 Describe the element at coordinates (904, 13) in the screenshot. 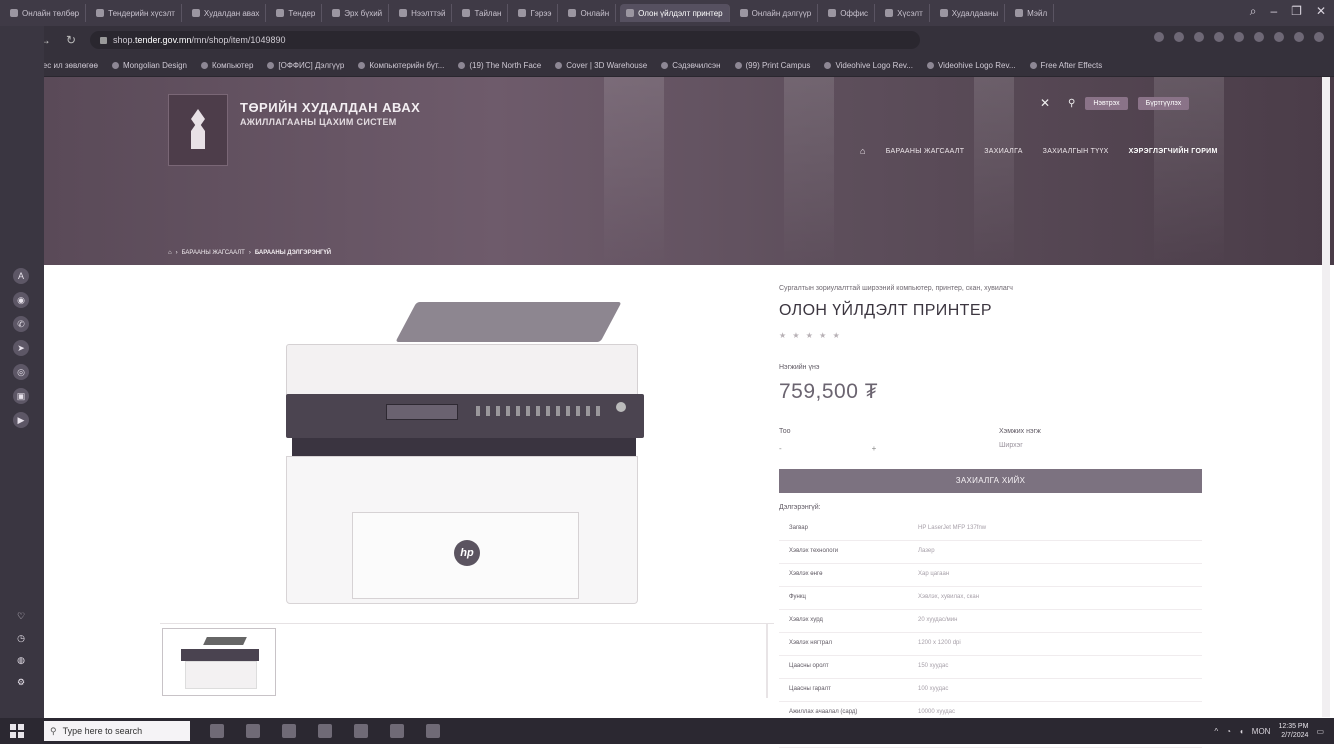

I see `browser-tab: Хүсэлт` at that location.